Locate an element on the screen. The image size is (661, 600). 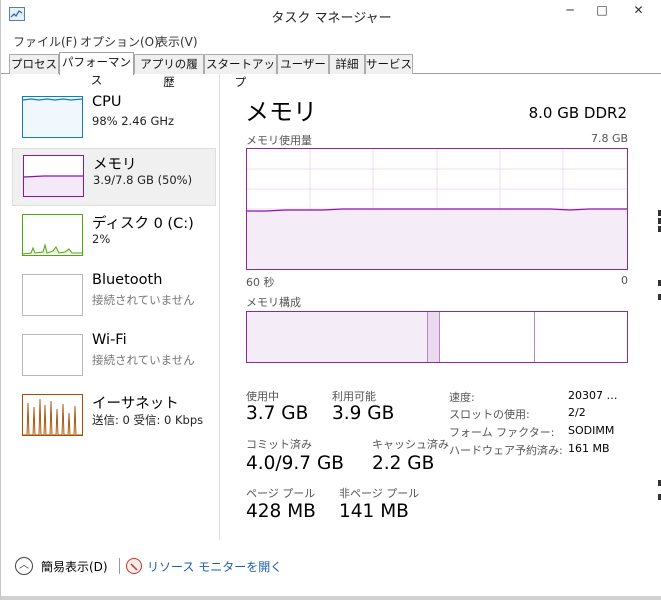
resource-item-cpu: CPU 98% 2.46 GHz is located at coordinates (114, 119).